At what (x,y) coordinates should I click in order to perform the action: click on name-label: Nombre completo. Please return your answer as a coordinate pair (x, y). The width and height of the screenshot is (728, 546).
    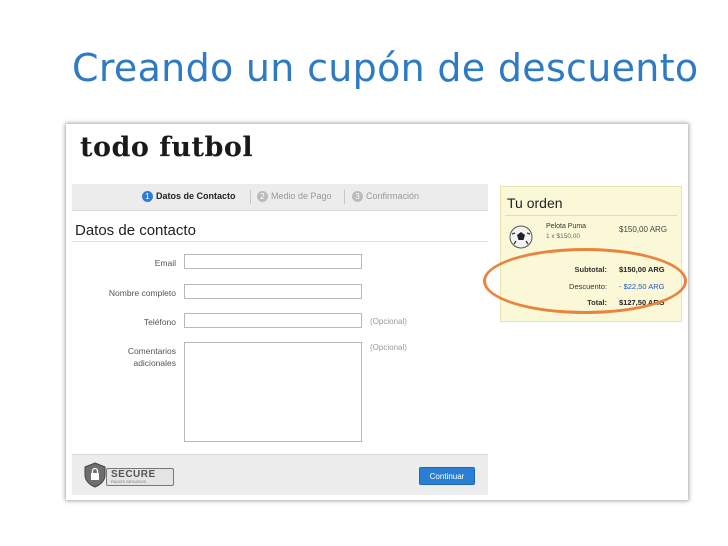
    Looking at the image, I should click on (142, 293).